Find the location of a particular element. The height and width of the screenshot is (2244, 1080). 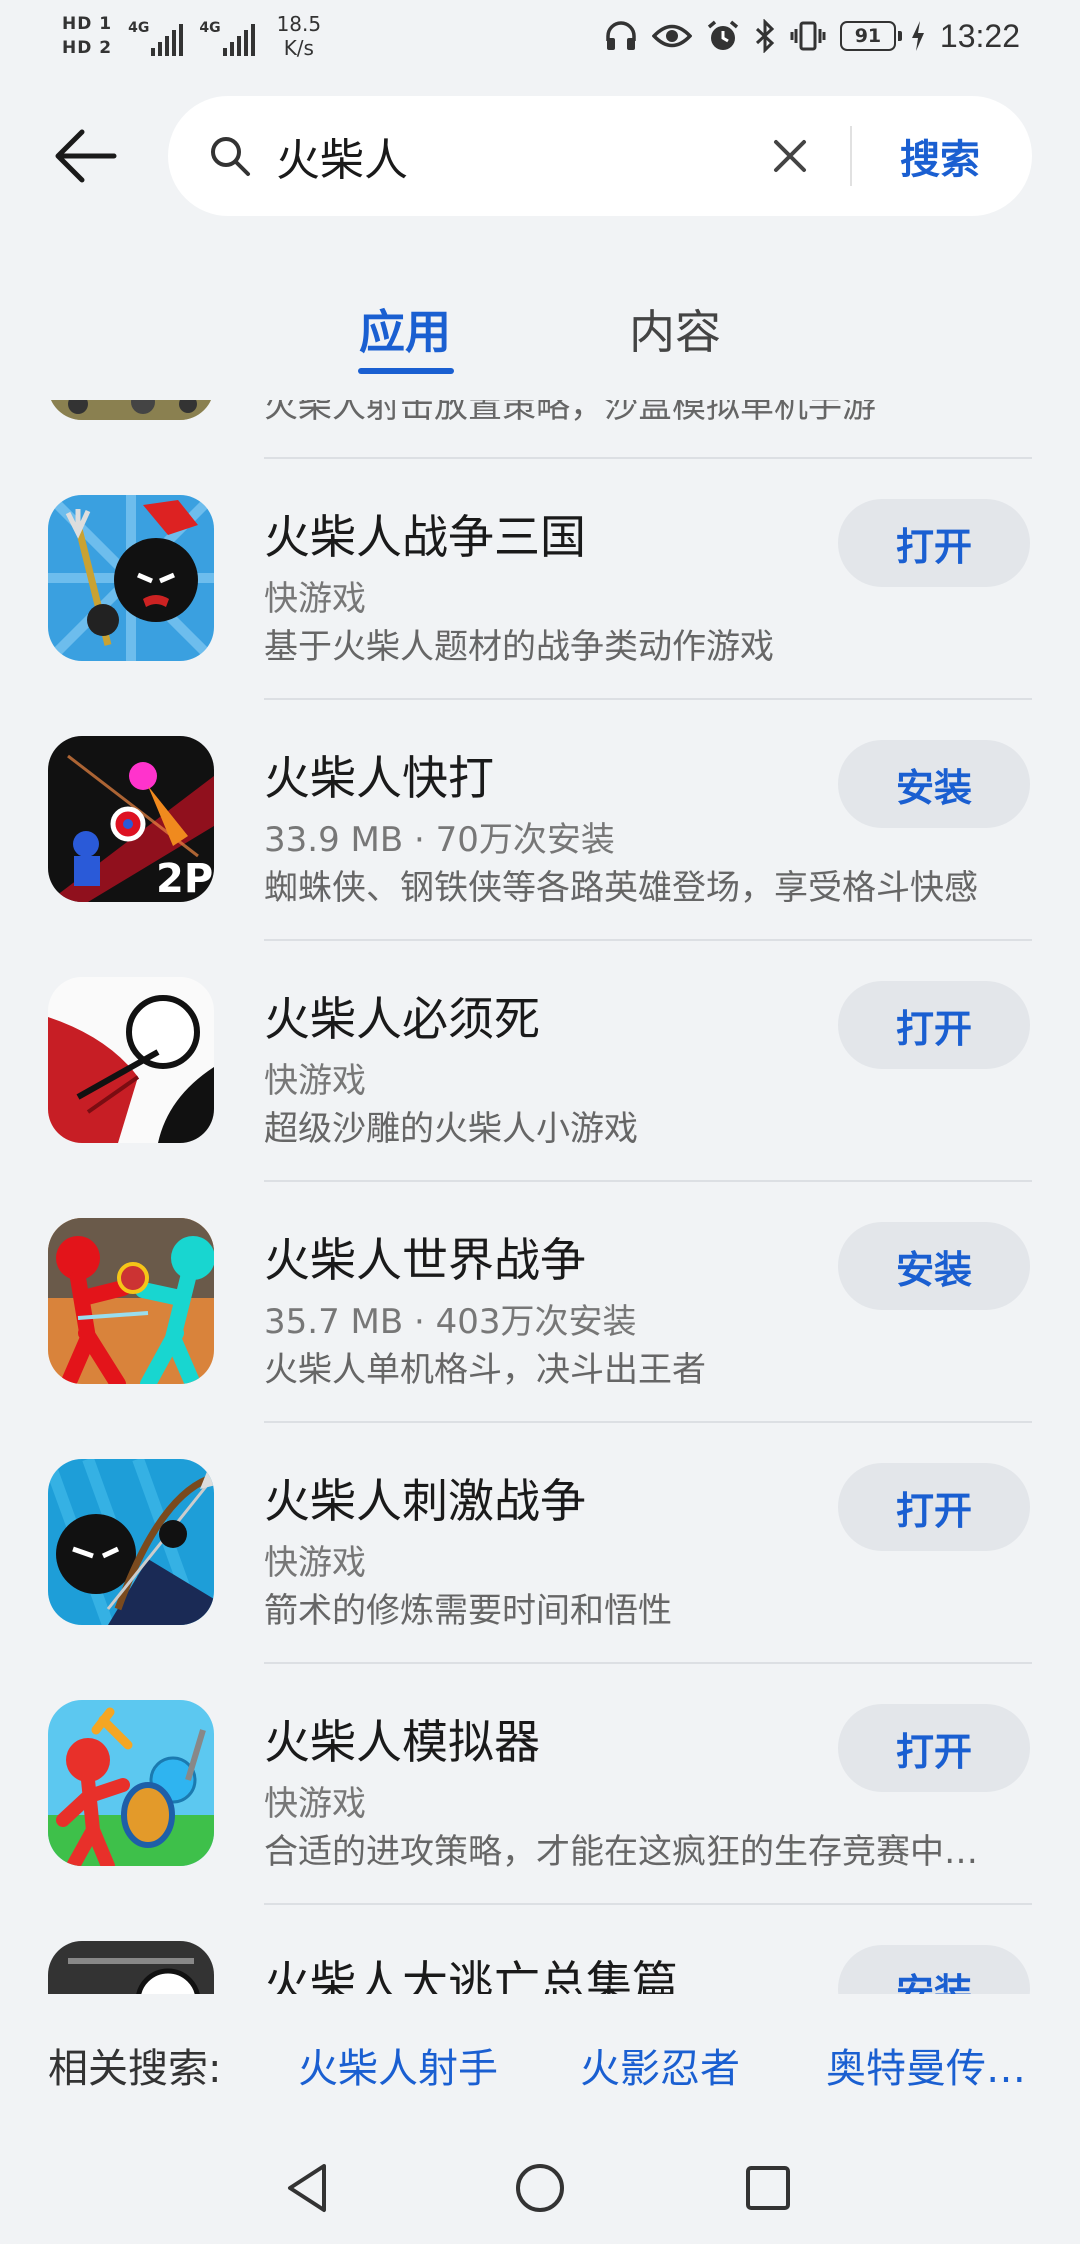

app-meta: 35.7 MB · 403万次安装 is located at coordinates (450, 1322).